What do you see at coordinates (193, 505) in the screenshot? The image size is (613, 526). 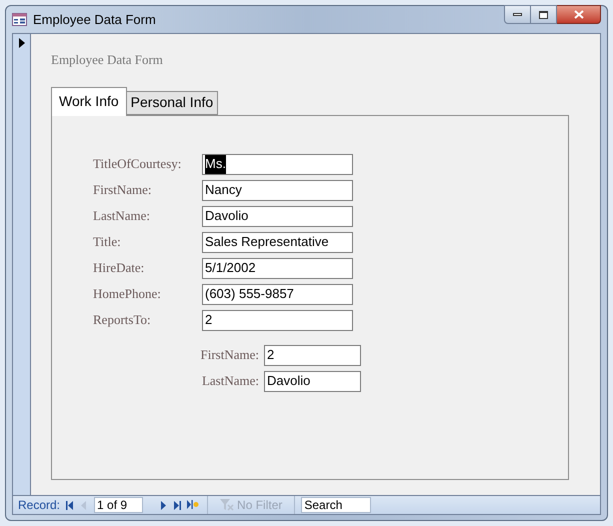 I see `new-record-icon` at bounding box center [193, 505].